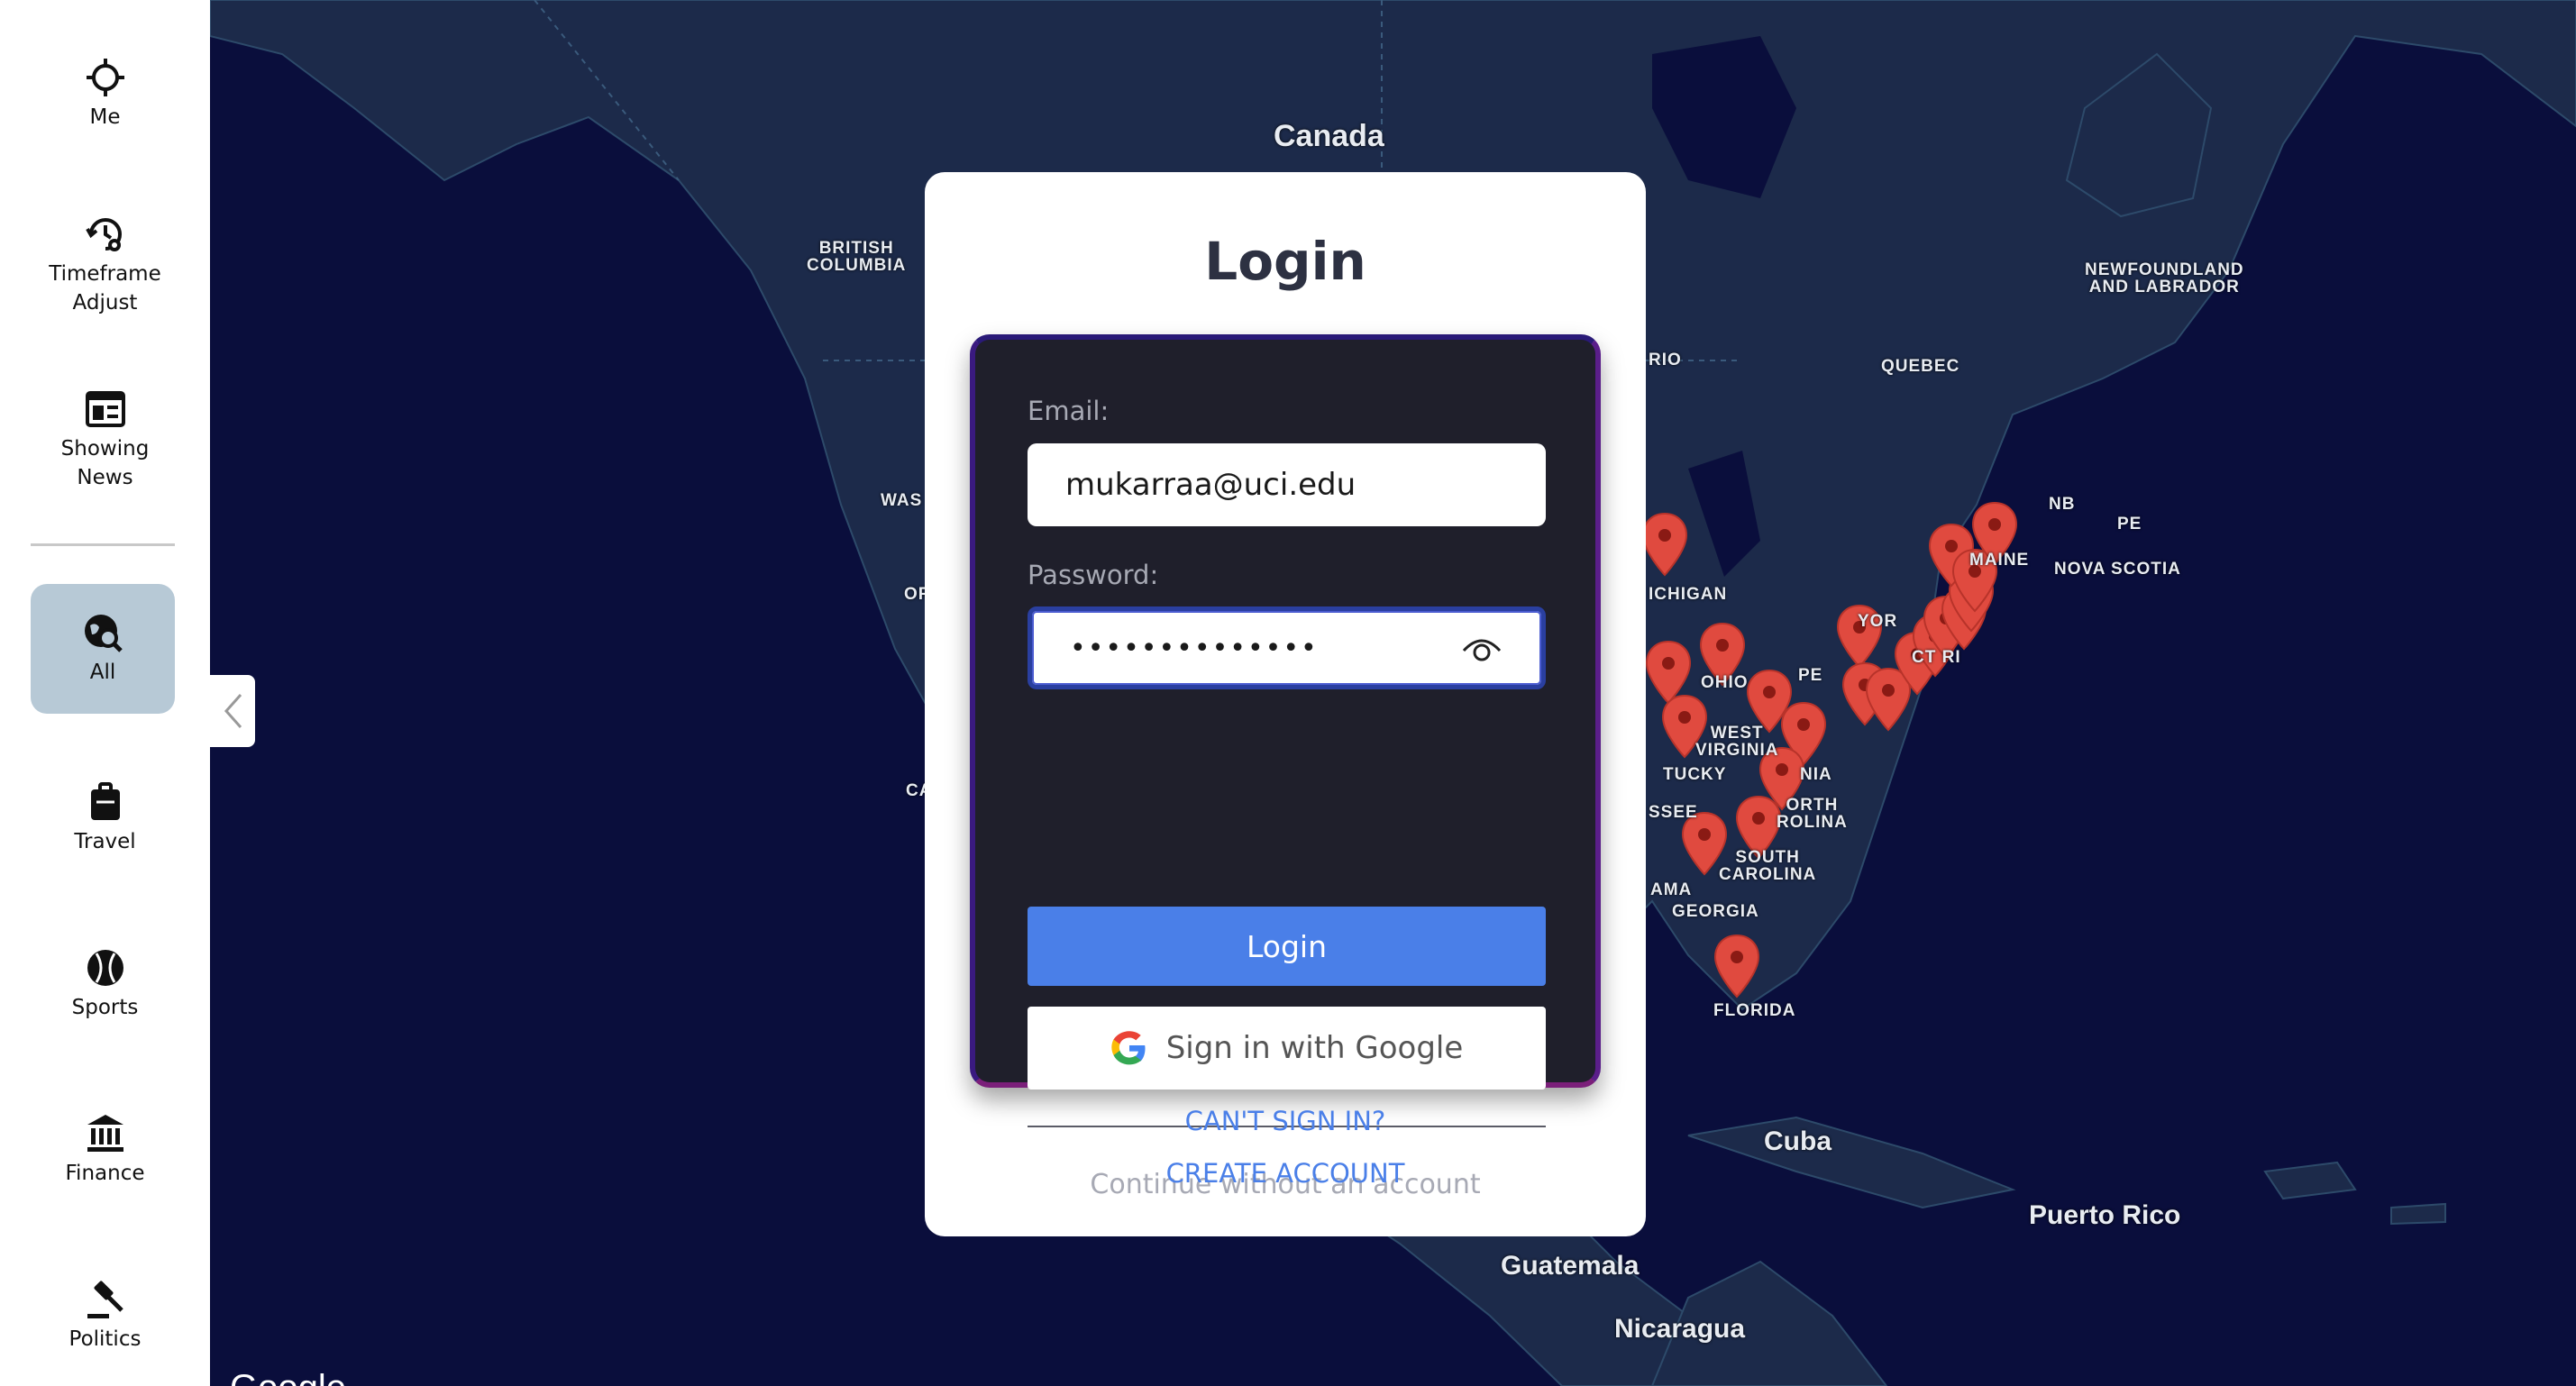 The height and width of the screenshot is (1386, 2576). What do you see at coordinates (105, 841) in the screenshot?
I see `sidebar-item-label: Travel` at bounding box center [105, 841].